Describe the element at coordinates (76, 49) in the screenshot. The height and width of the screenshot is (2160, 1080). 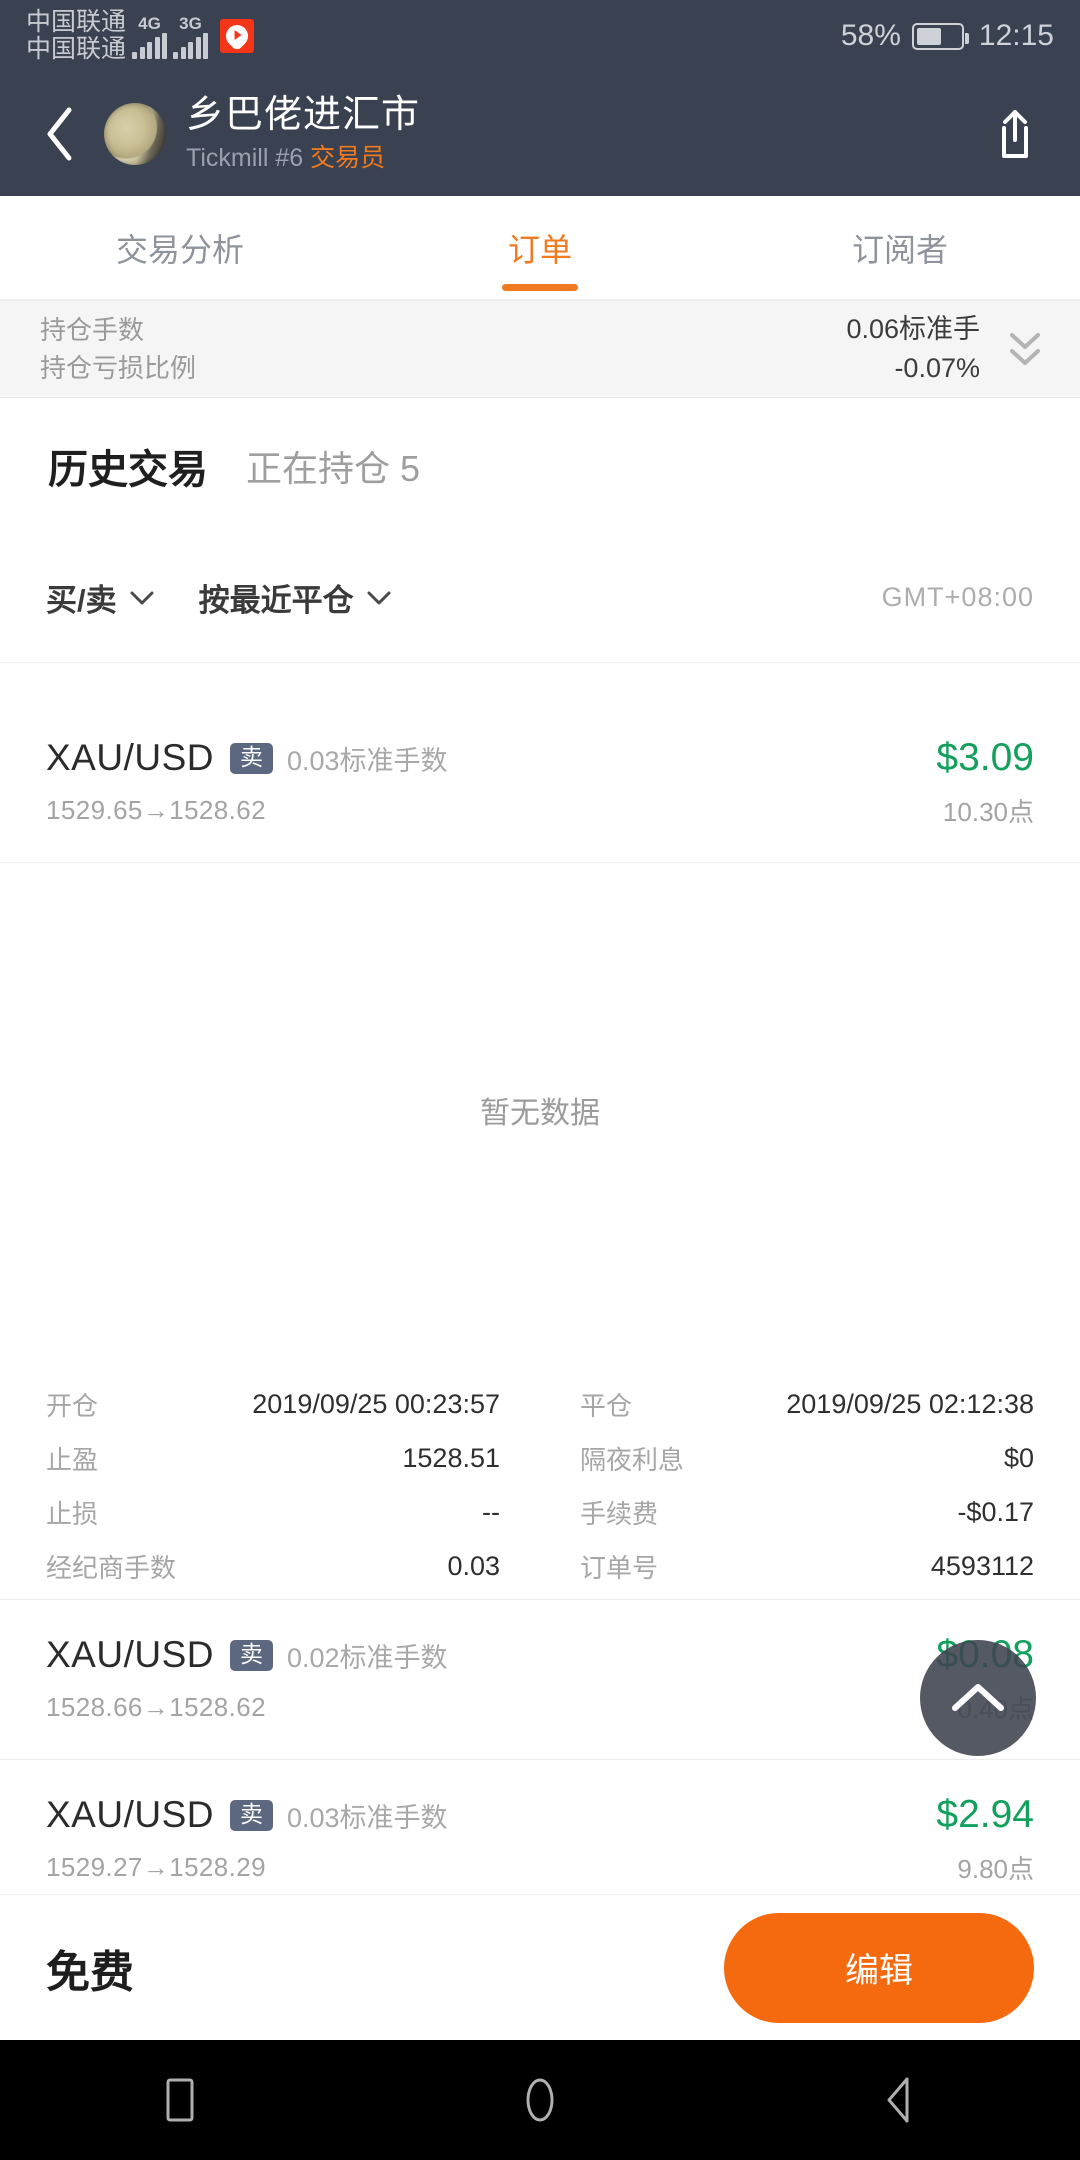
I see `carrier-name-sim2: 中国联通` at that location.